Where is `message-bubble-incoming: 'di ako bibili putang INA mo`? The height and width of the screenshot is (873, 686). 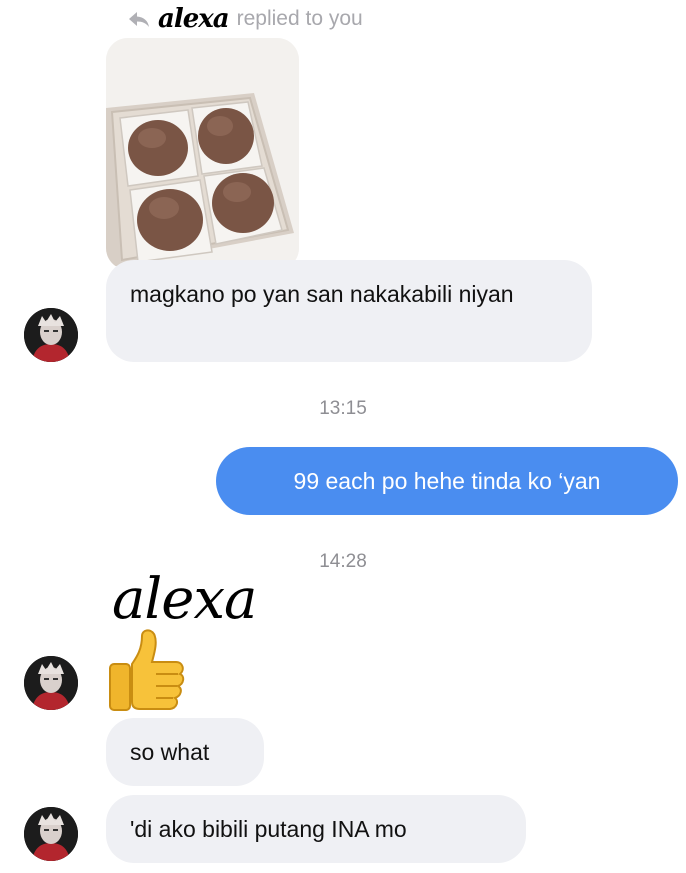 message-bubble-incoming: 'di ako bibili putang INA mo is located at coordinates (316, 829).